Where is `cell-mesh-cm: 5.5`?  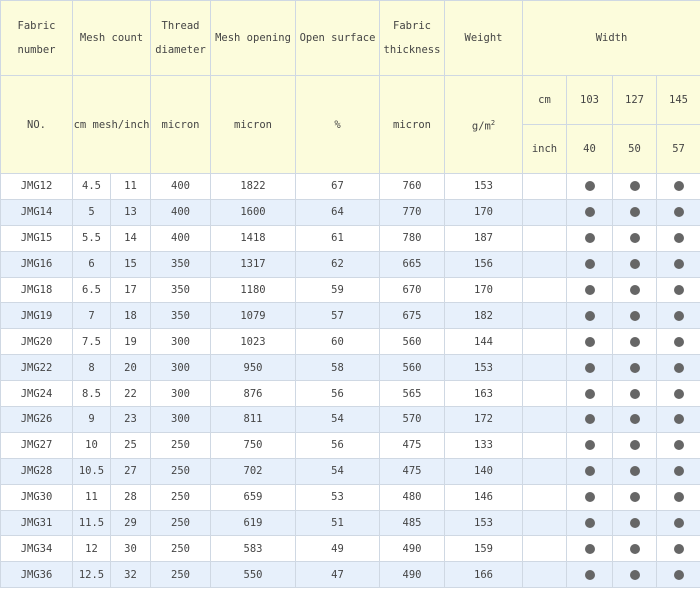 cell-mesh-cm: 5.5 is located at coordinates (91, 238).